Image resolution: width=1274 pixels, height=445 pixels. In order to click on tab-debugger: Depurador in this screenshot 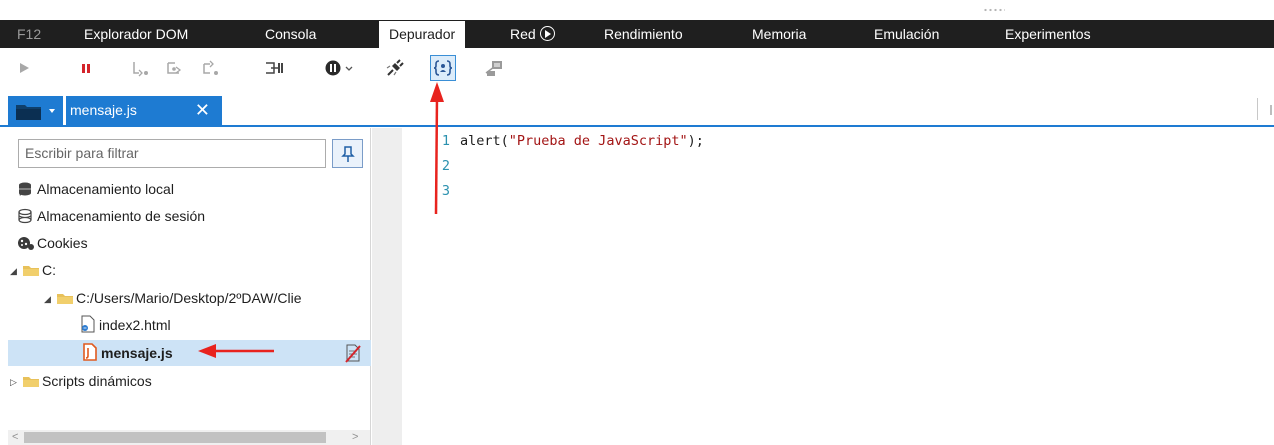, I will do `click(422, 34)`.